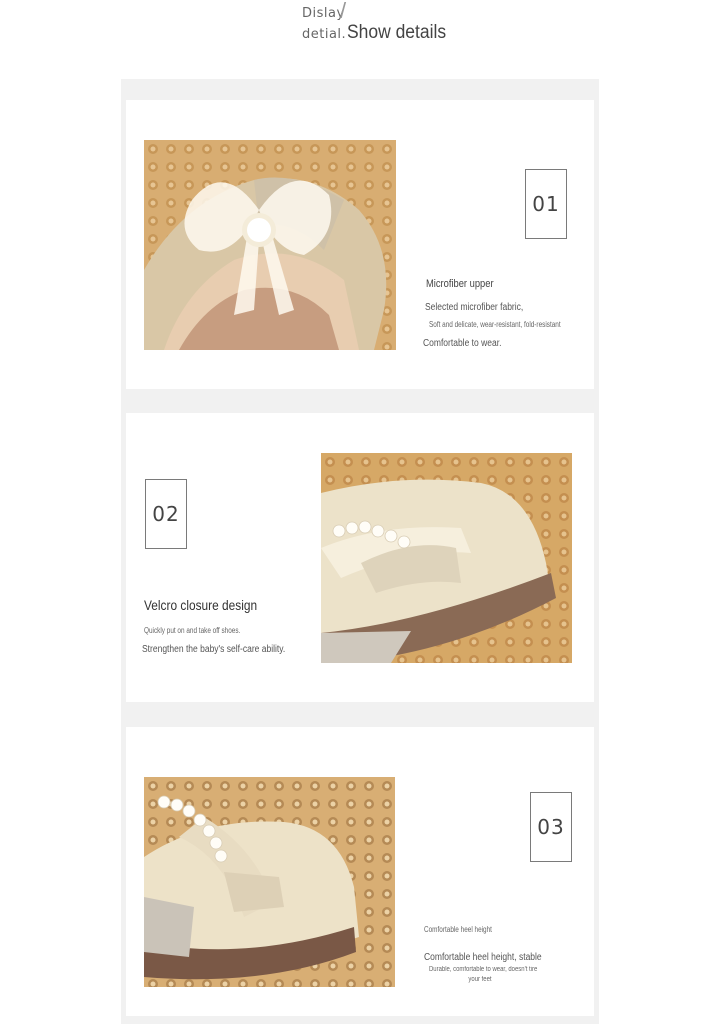 The height and width of the screenshot is (1024, 717). What do you see at coordinates (324, 34) in the screenshot?
I see `header-label-line2: detial.` at bounding box center [324, 34].